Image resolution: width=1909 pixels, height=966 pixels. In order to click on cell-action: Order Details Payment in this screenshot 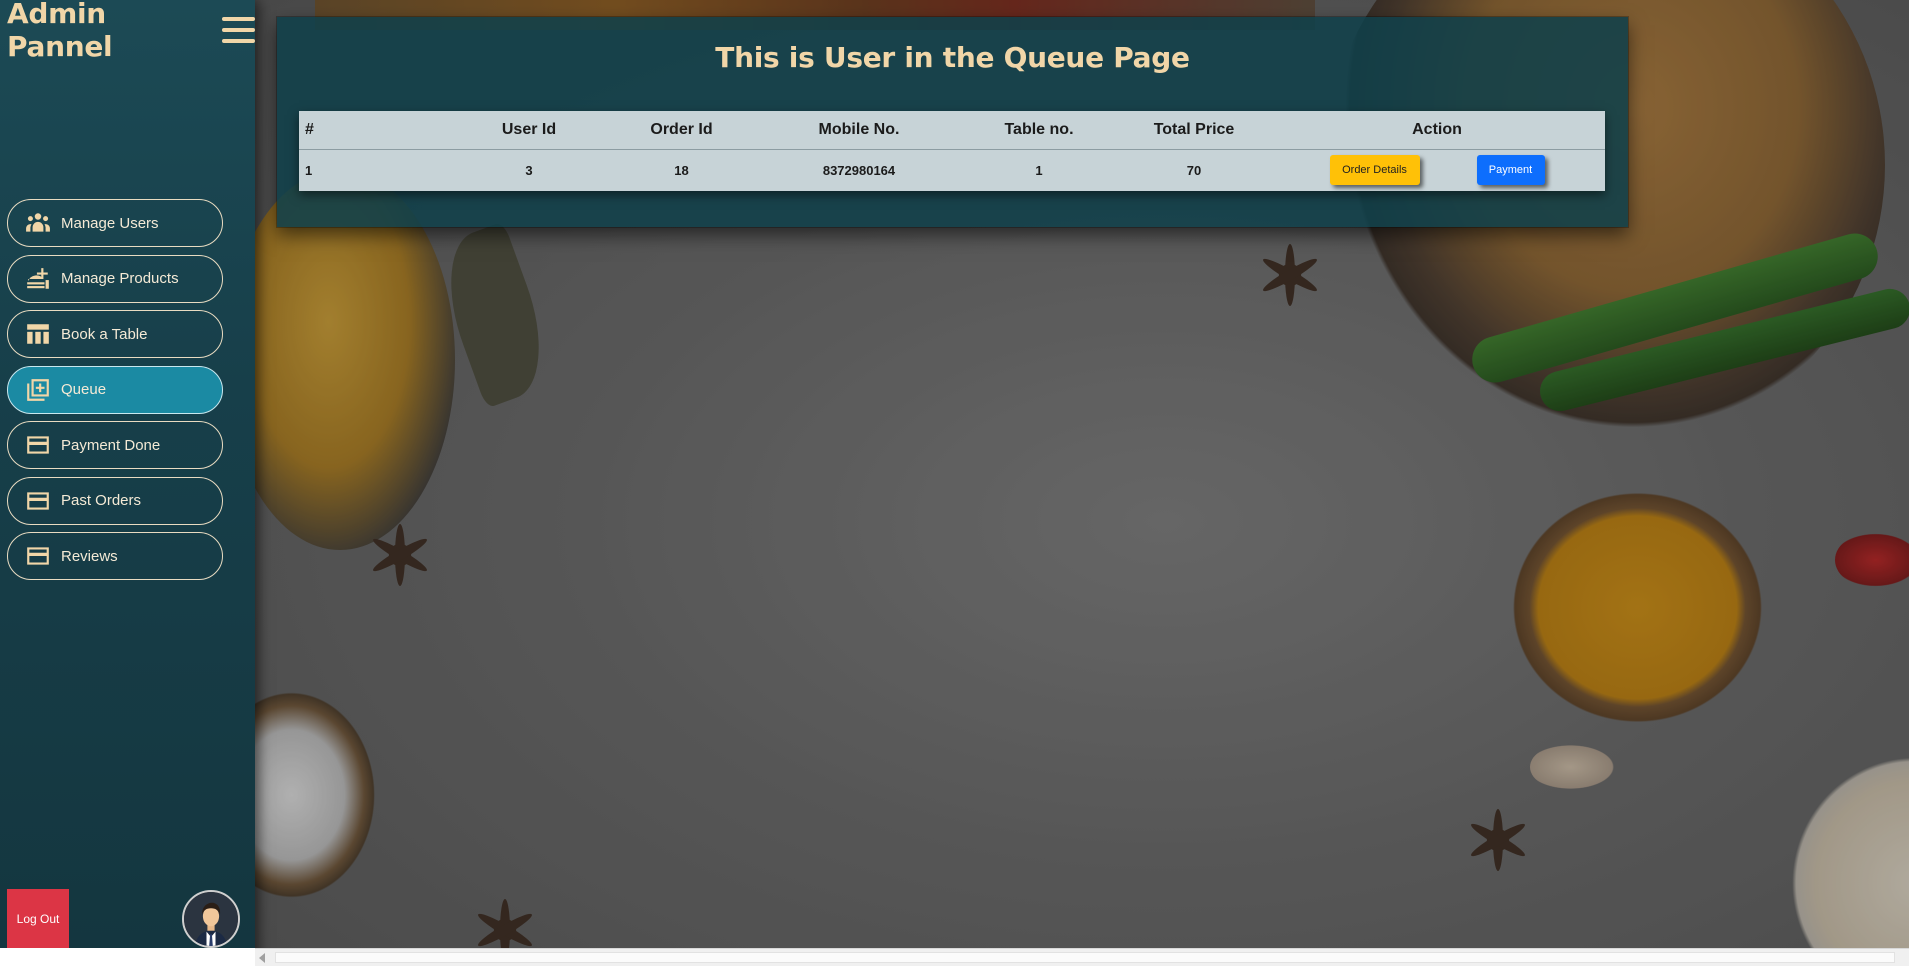, I will do `click(1437, 170)`.